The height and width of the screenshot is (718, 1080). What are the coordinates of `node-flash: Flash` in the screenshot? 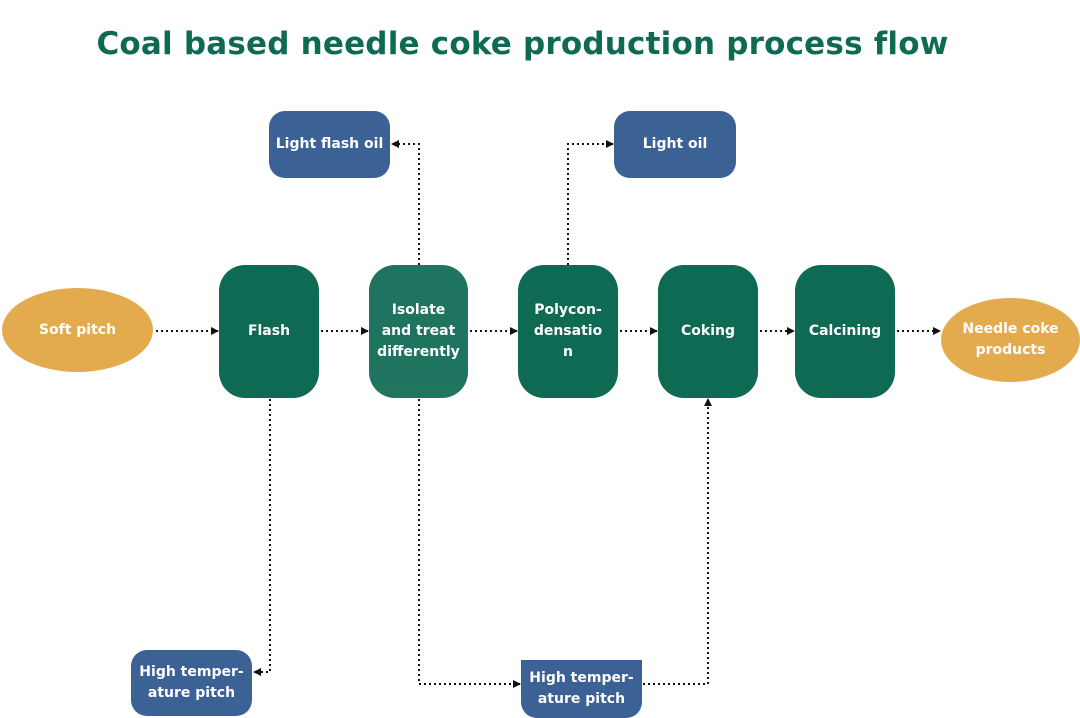 It's located at (269, 331).